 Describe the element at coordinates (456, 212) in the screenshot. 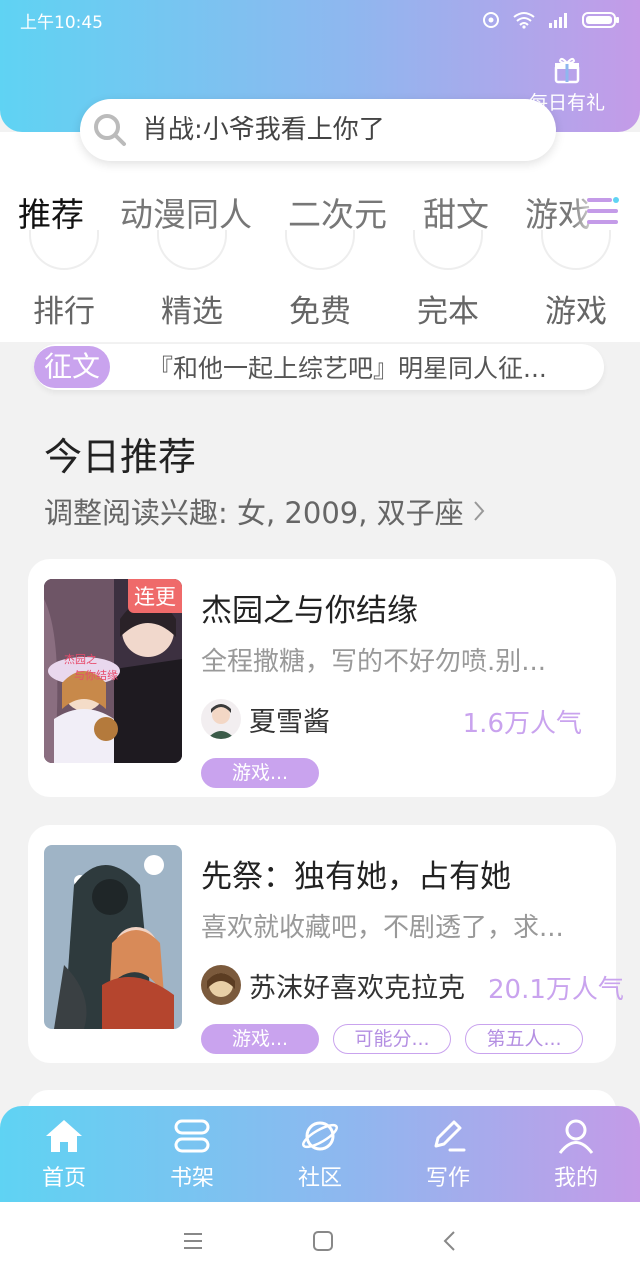

I see `tab-sweet: 甜文` at that location.